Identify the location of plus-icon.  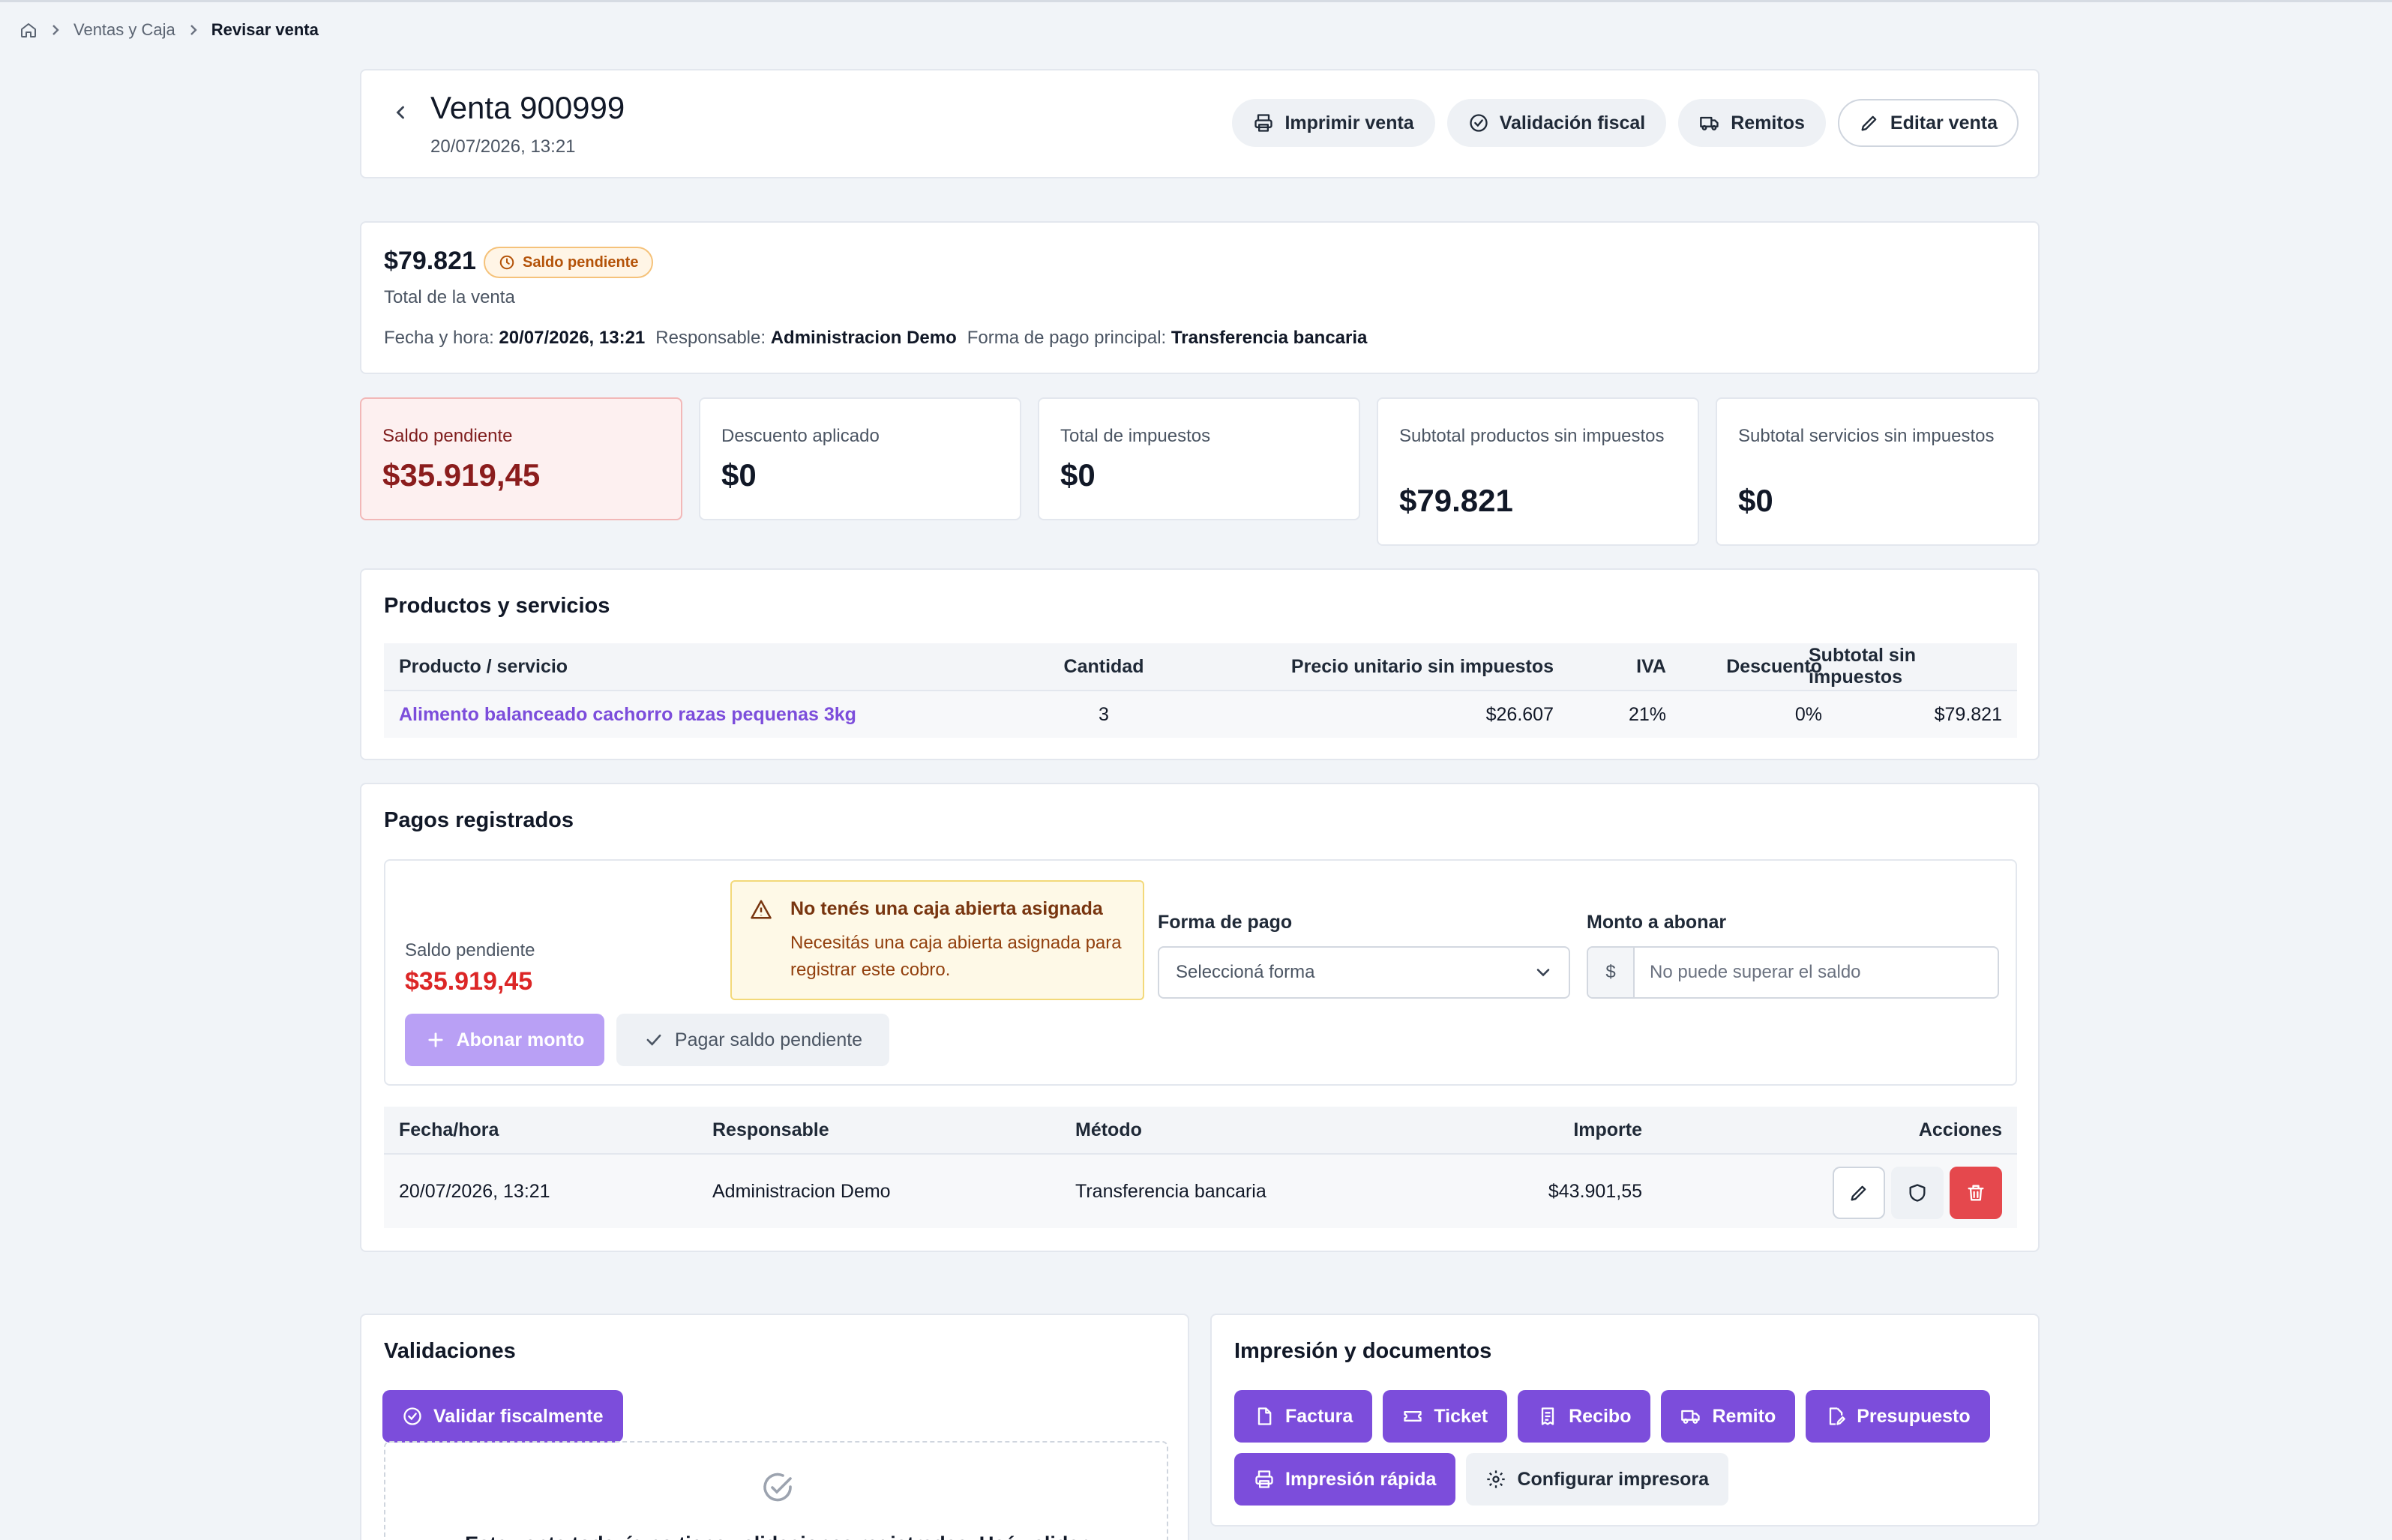
(435, 1039).